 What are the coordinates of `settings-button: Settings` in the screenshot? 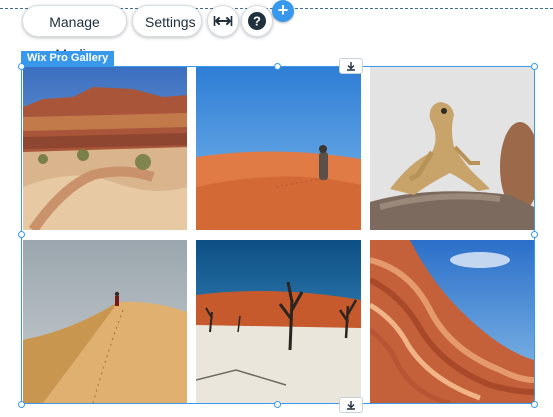 It's located at (167, 21).